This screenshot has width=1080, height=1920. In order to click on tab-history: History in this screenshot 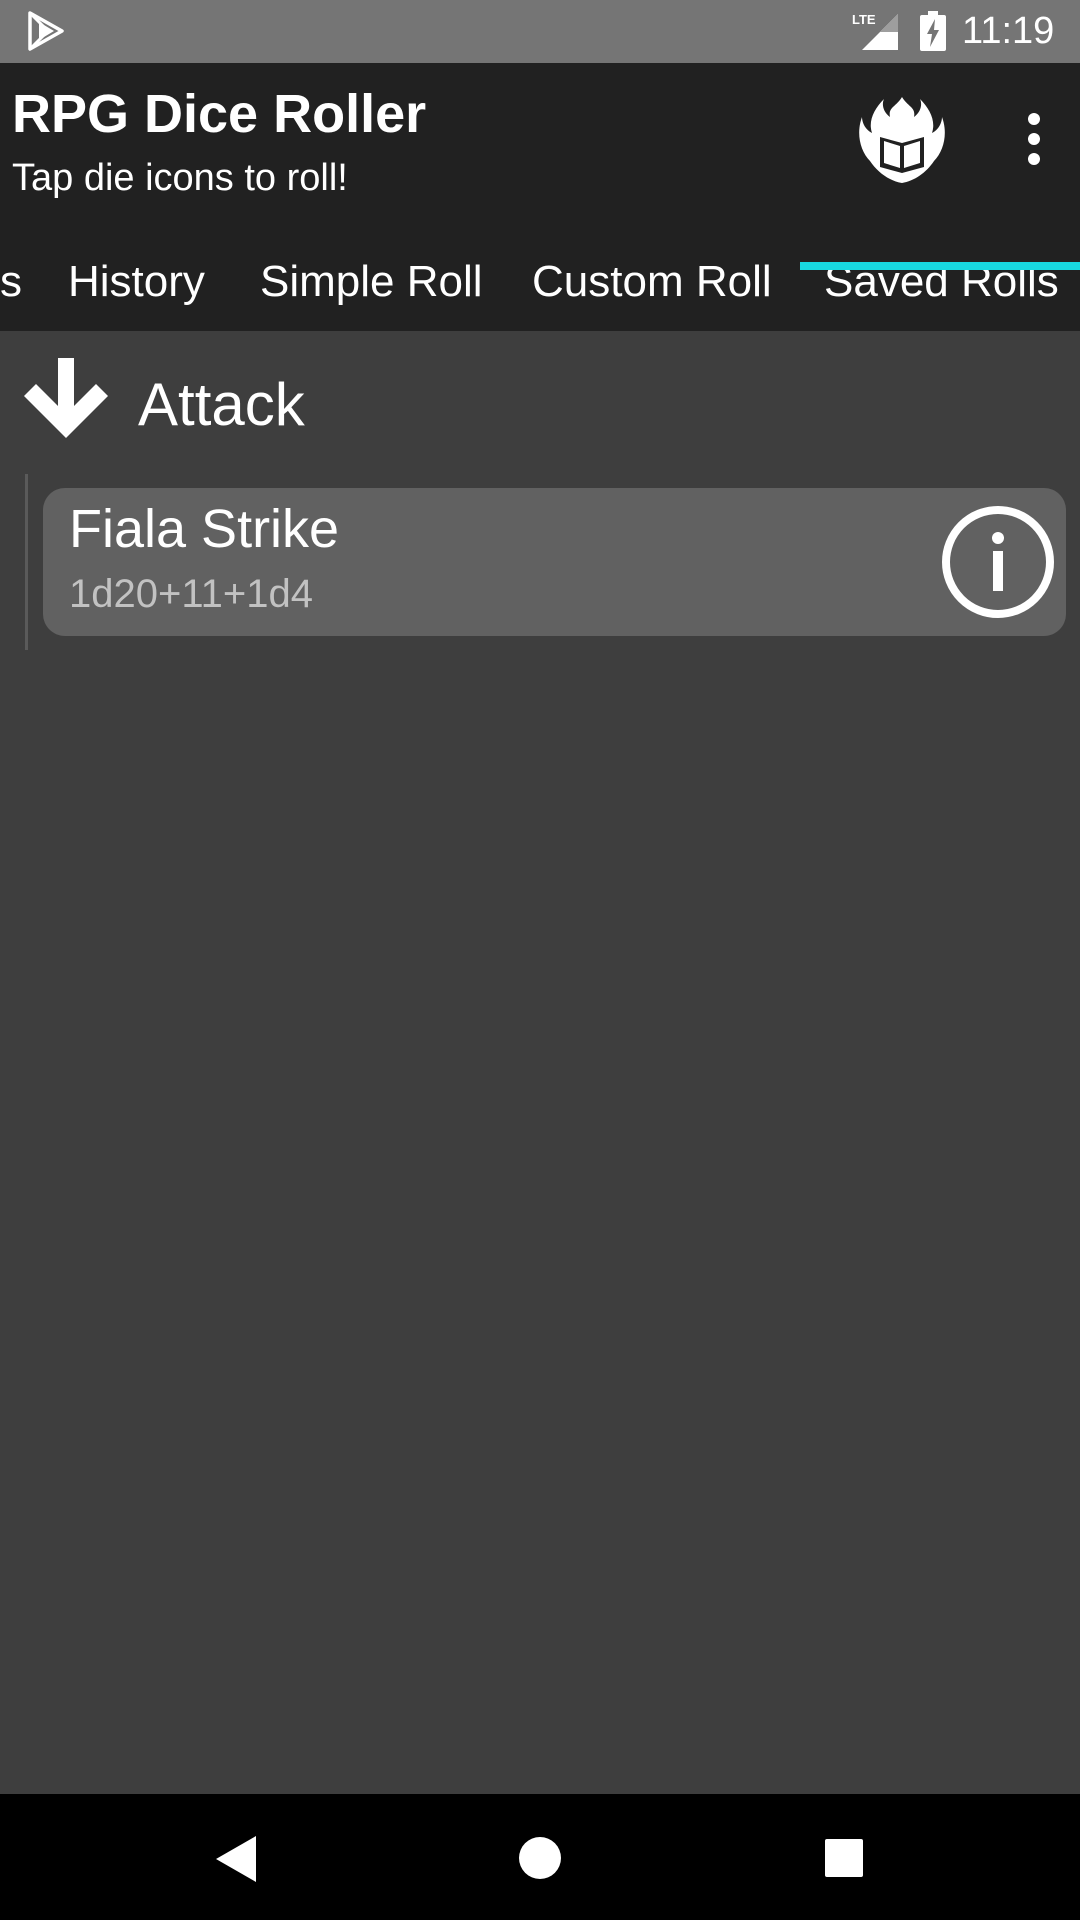, I will do `click(136, 282)`.